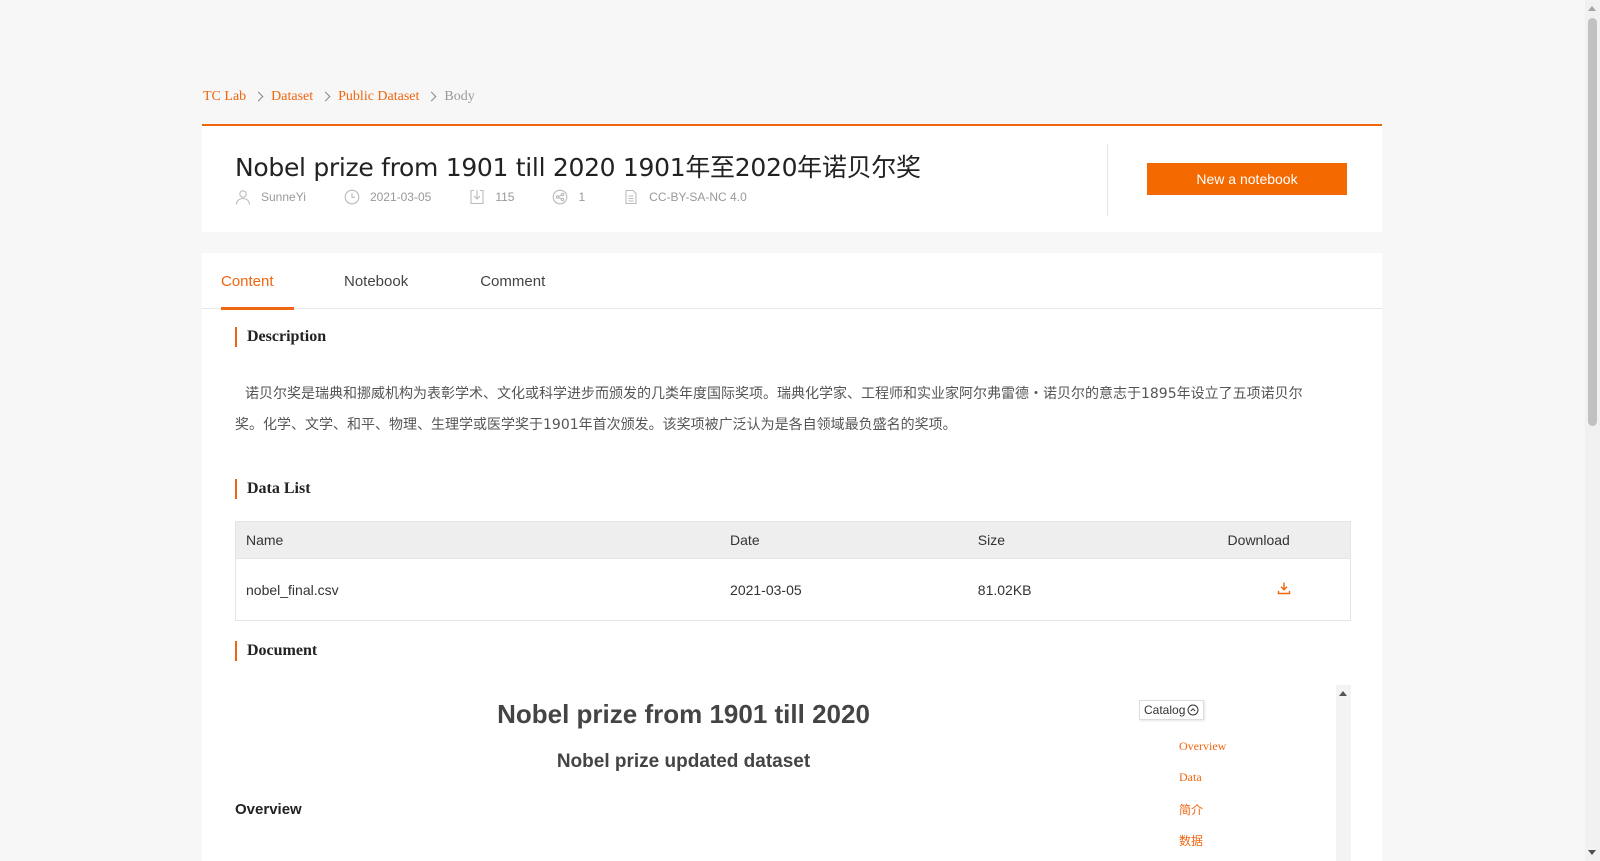 Image resolution: width=1600 pixels, height=861 pixels. I want to click on breadcrumb: TC Lab Dataset Public Dataset Body, so click(339, 97).